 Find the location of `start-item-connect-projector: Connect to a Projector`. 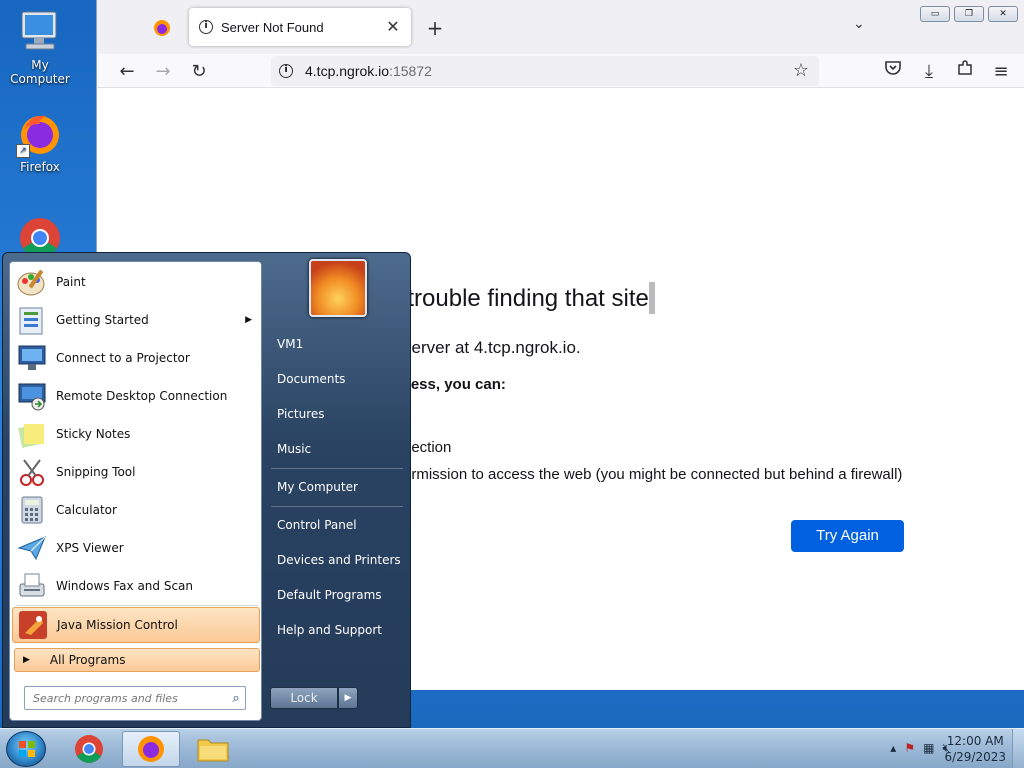

start-item-connect-projector: Connect to a Projector is located at coordinates (136, 358).